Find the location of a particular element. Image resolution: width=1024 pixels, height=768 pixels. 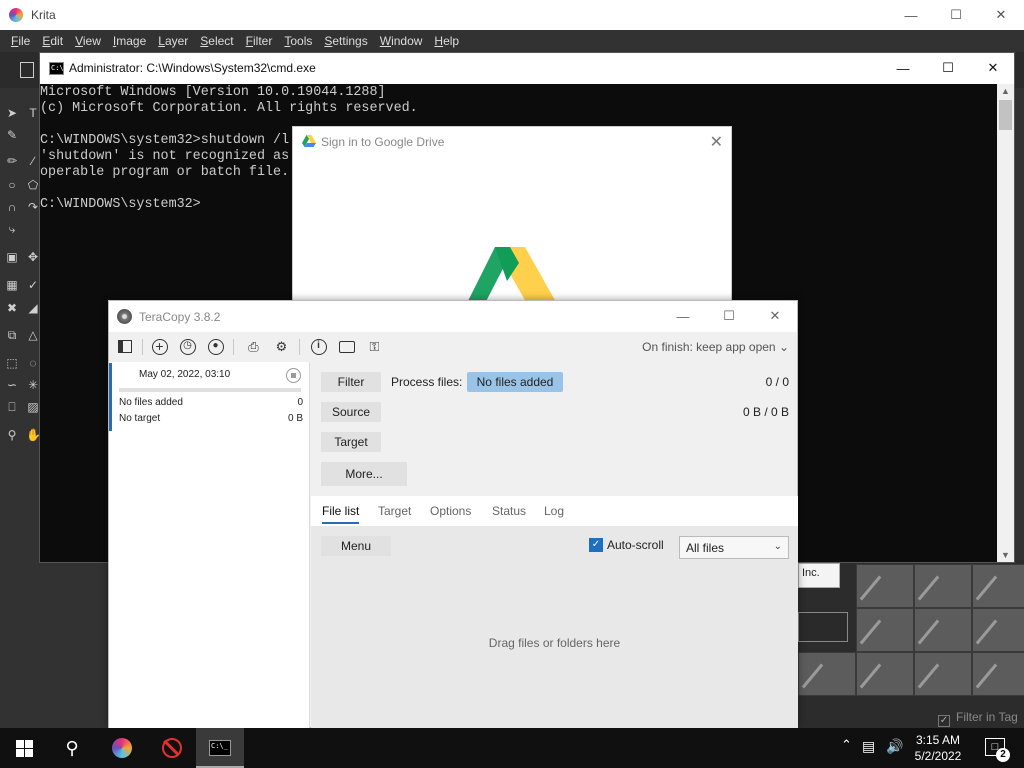

measure-tool-icon: △ is located at coordinates (33, 335).